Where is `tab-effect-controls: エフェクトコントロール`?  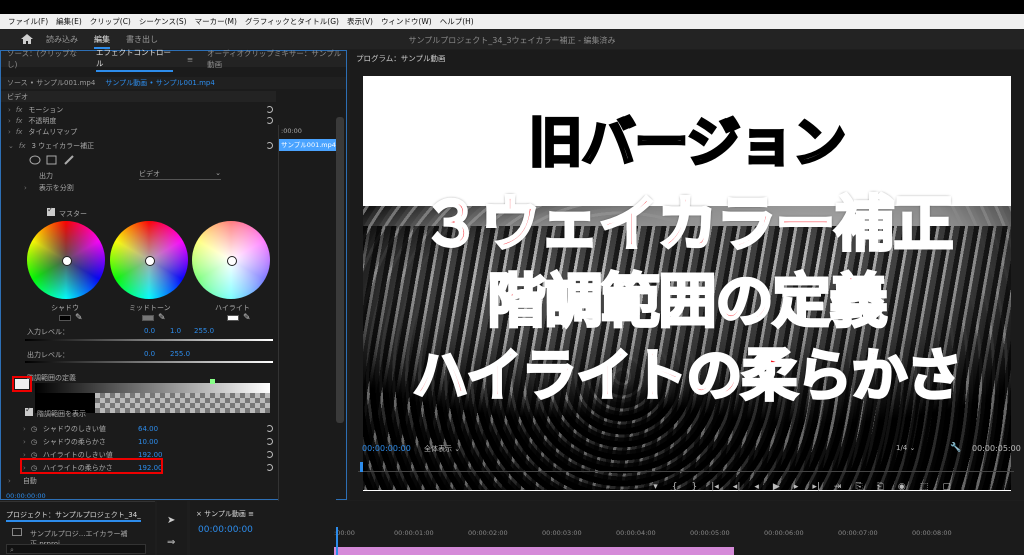 tab-effect-controls: エフェクトコントロール is located at coordinates (134, 59).